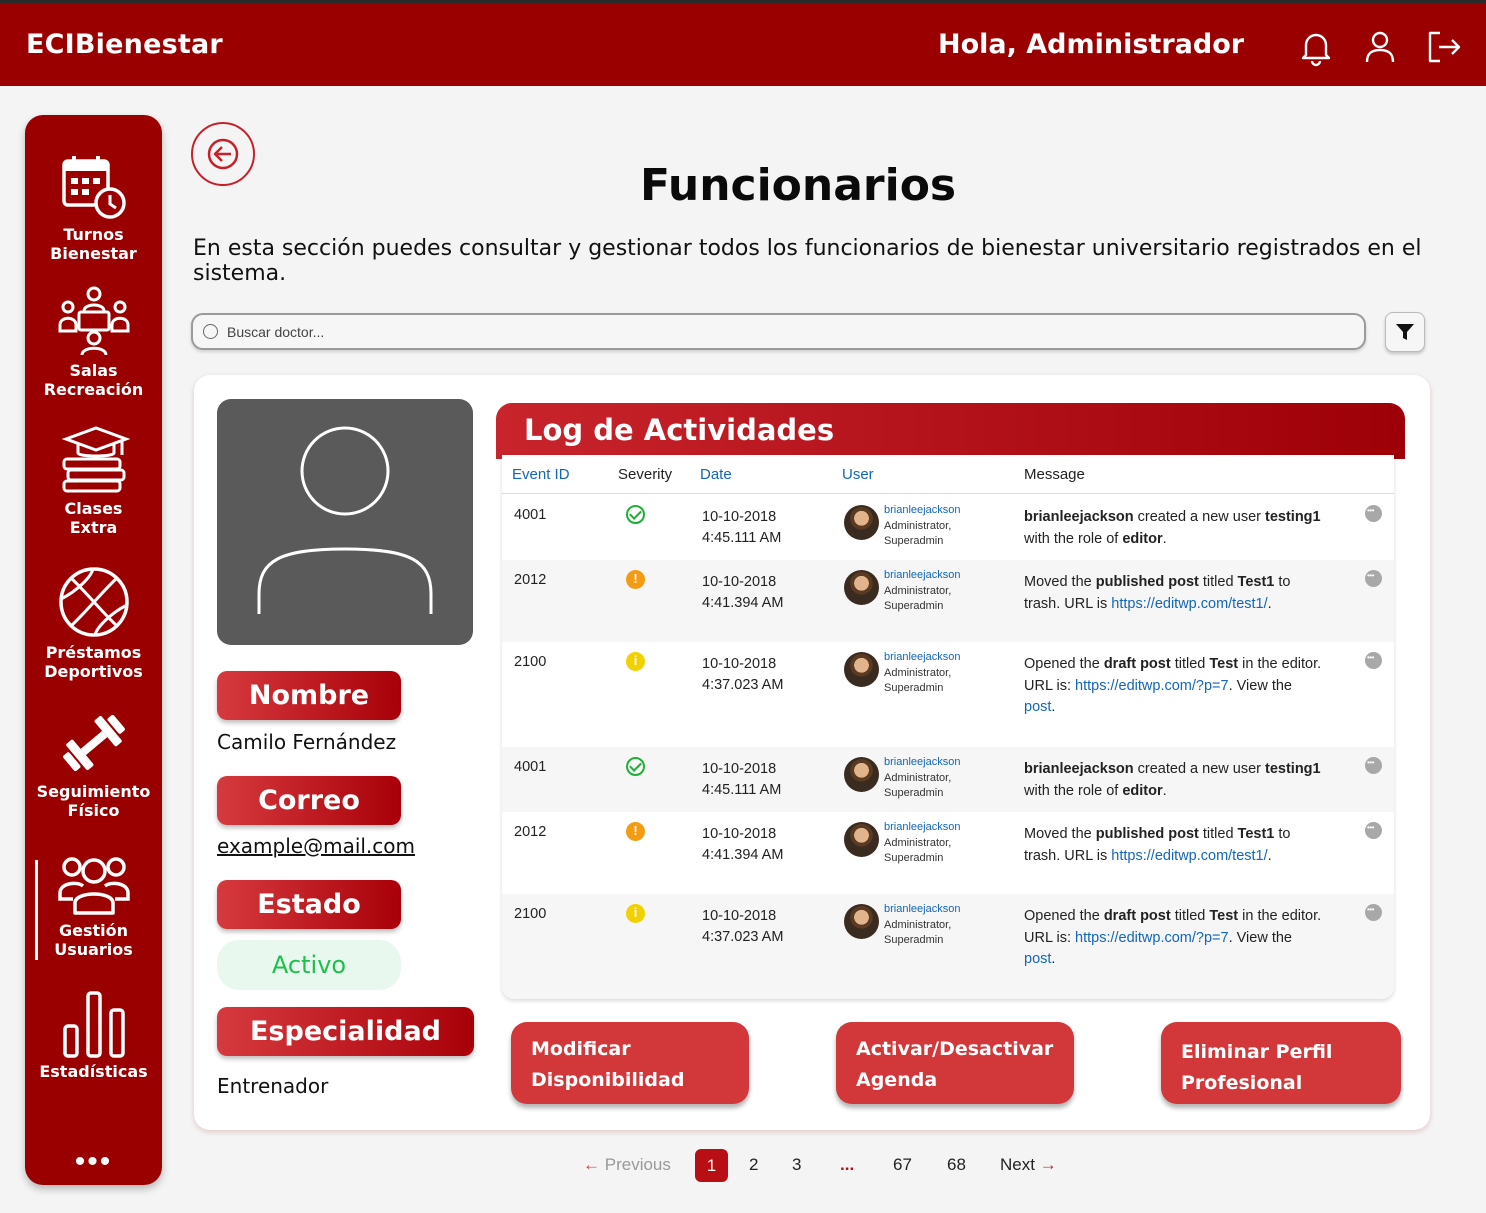 This screenshot has height=1213, width=1486. I want to click on modify-availability-button: Modificar Disponibilidad, so click(630, 1063).